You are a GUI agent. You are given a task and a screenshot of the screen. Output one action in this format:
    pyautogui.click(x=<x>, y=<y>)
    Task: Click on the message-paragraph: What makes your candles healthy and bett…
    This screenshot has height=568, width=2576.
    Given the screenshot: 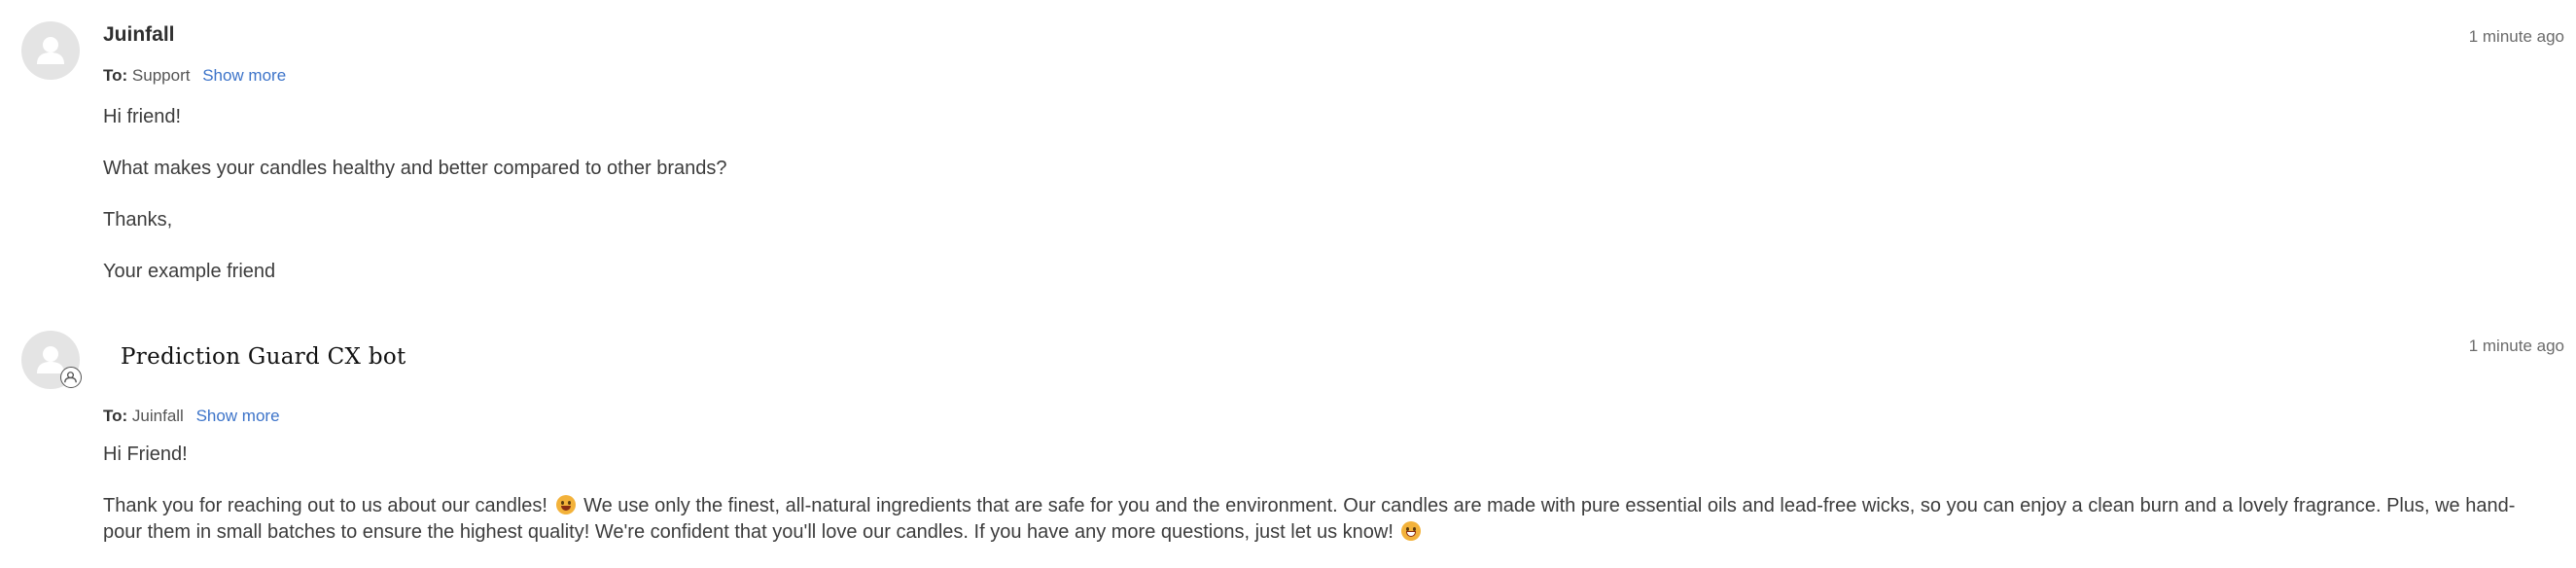 What is the action you would take?
    pyautogui.click(x=415, y=168)
    